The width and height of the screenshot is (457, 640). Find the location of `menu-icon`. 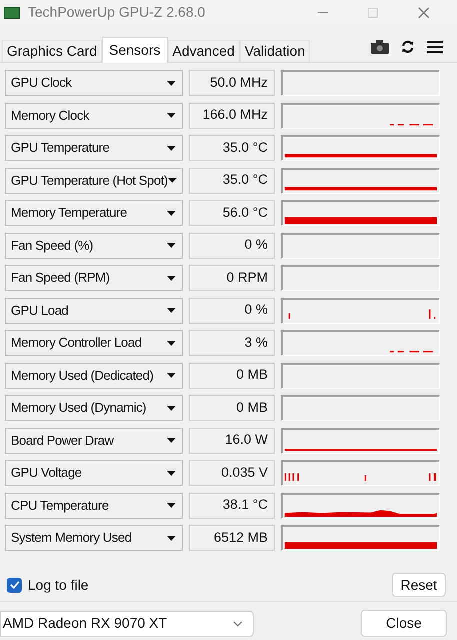

menu-icon is located at coordinates (435, 47).